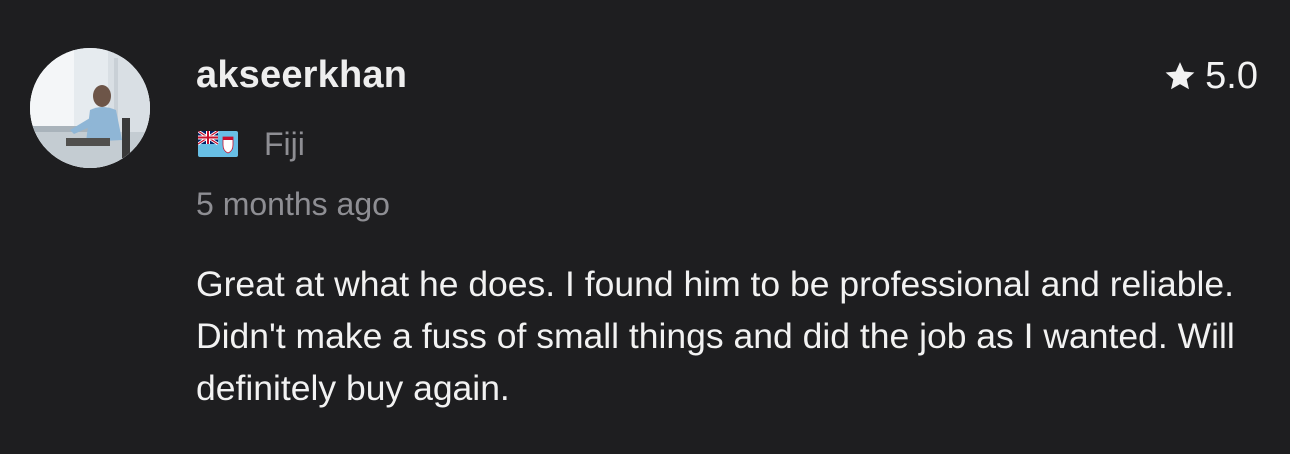 The width and height of the screenshot is (1290, 454). What do you see at coordinates (218, 144) in the screenshot?
I see `fiji-flag-icon` at bounding box center [218, 144].